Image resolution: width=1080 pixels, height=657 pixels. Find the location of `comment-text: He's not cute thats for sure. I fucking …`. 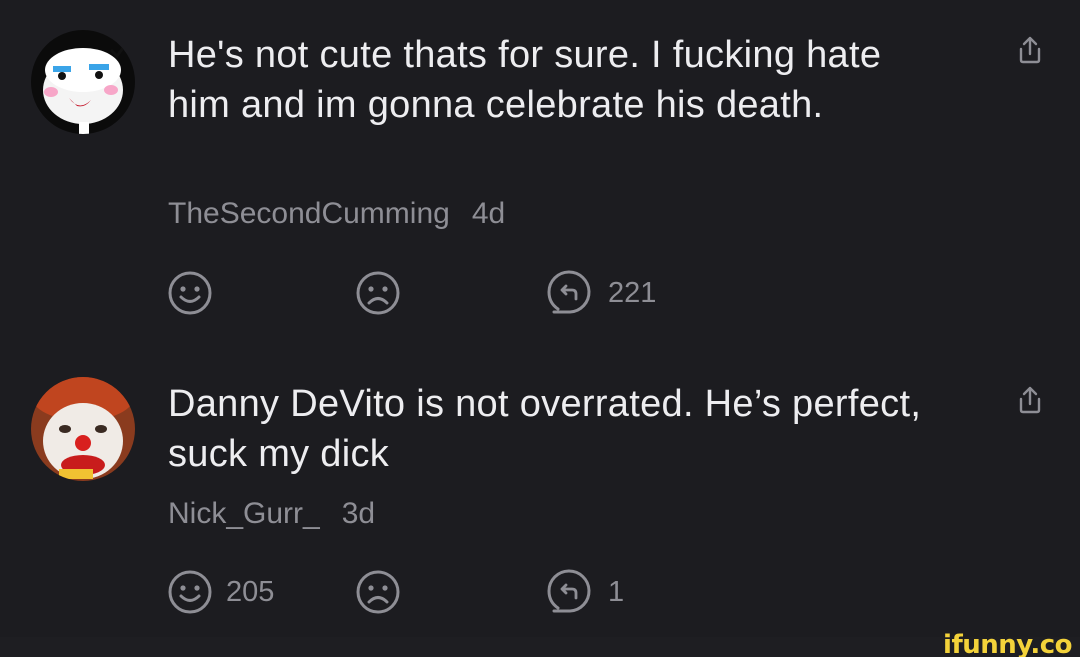

comment-text: He's not cute thats for sure. I fucking … is located at coordinates (525, 80).